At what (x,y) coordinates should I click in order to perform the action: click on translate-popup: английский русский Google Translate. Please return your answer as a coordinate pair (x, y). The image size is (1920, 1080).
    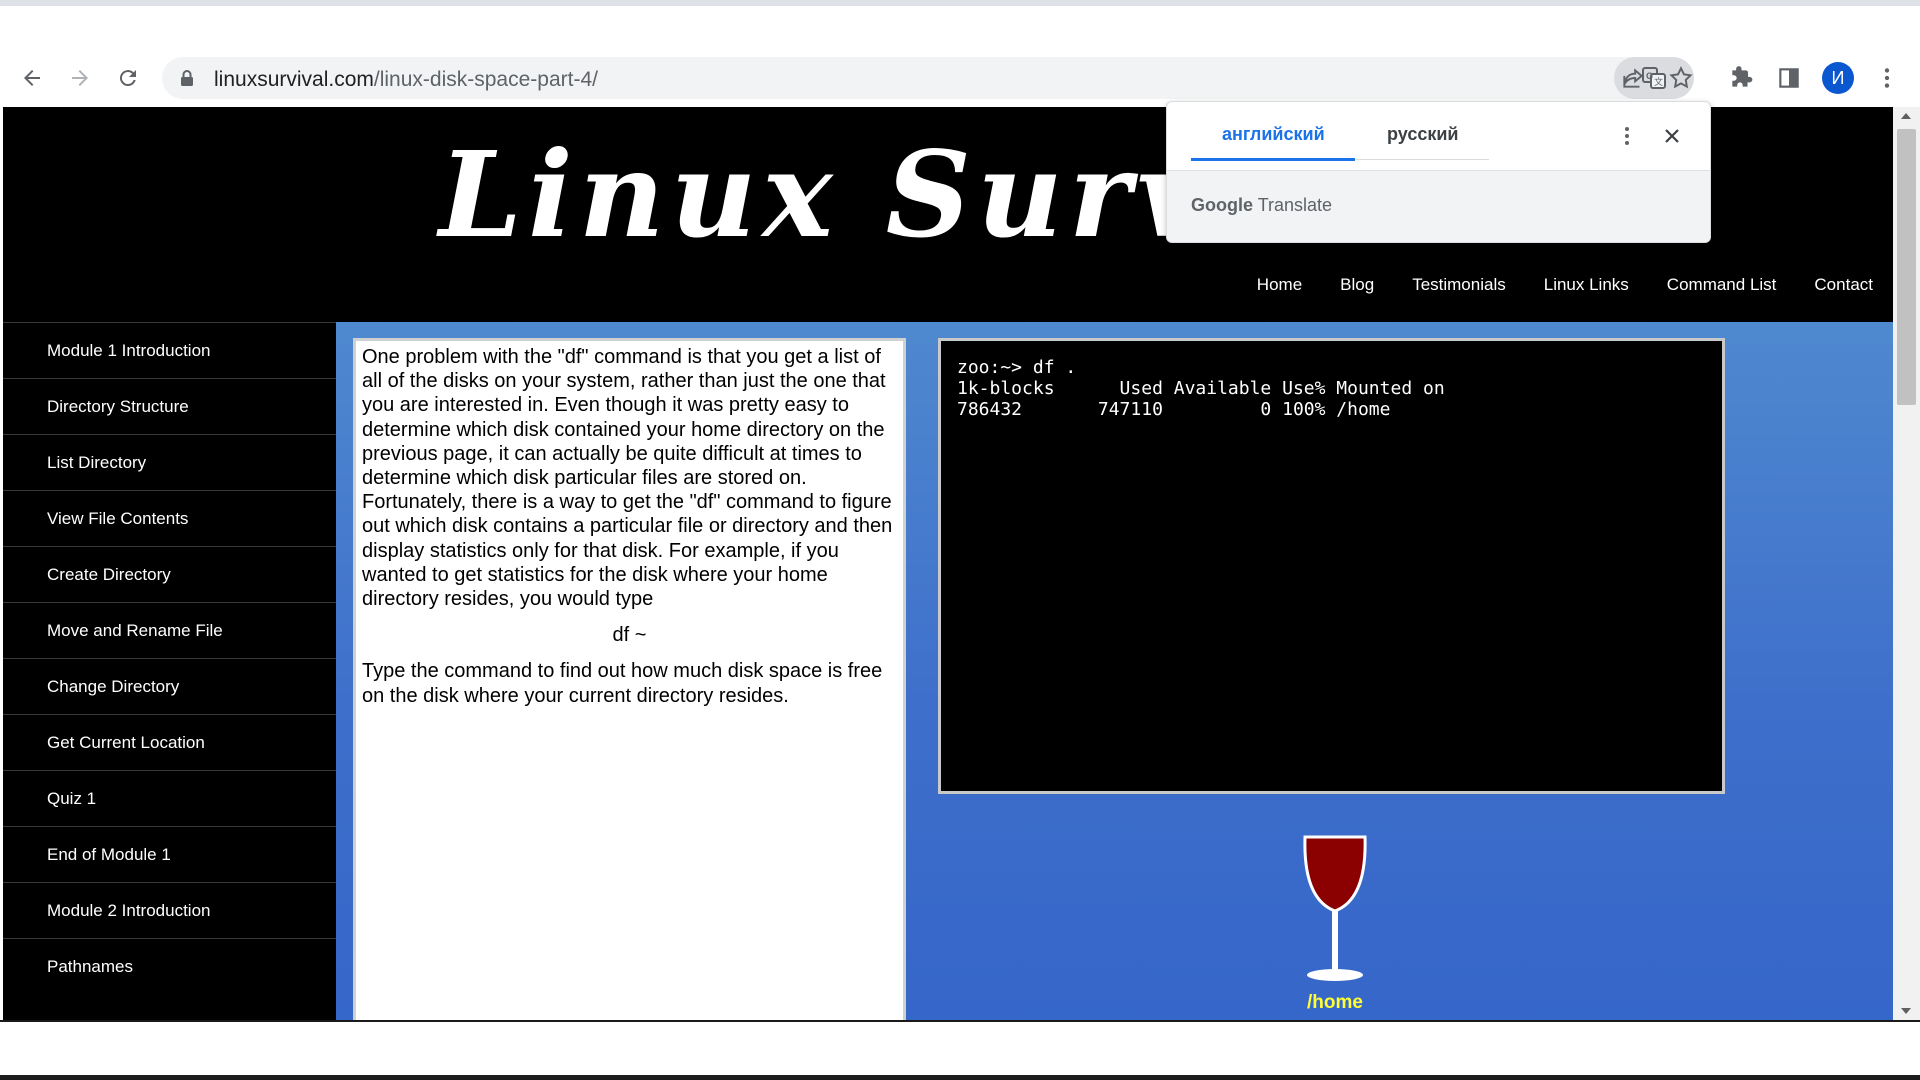
    Looking at the image, I should click on (1438, 172).